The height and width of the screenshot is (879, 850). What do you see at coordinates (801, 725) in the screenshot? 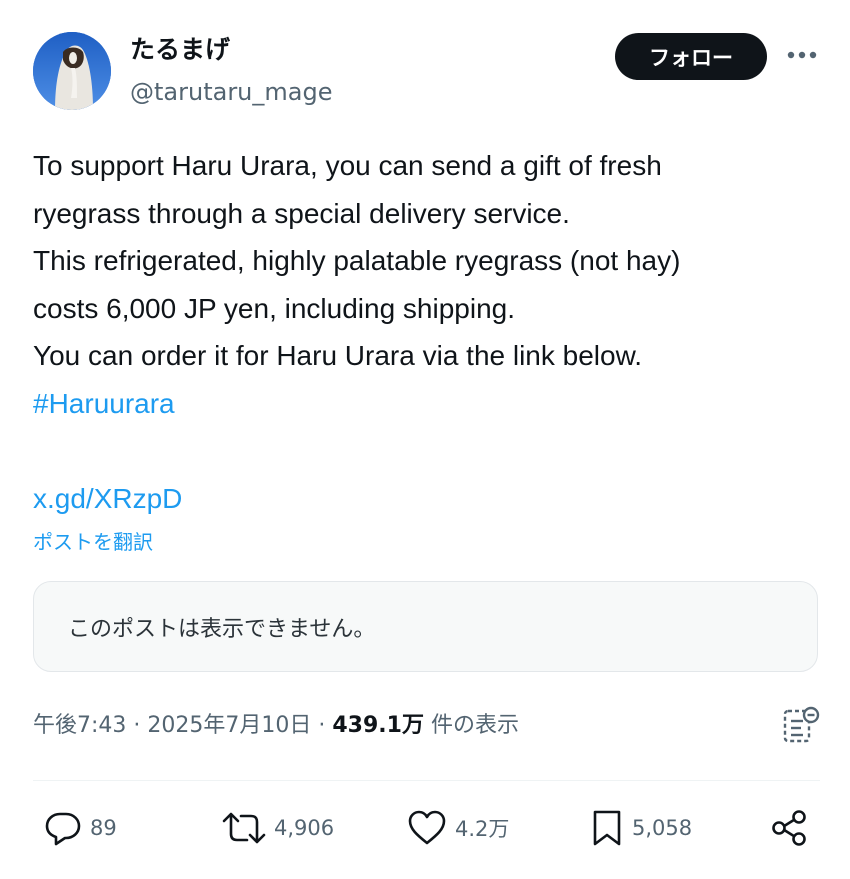
I see `analytics-icon` at bounding box center [801, 725].